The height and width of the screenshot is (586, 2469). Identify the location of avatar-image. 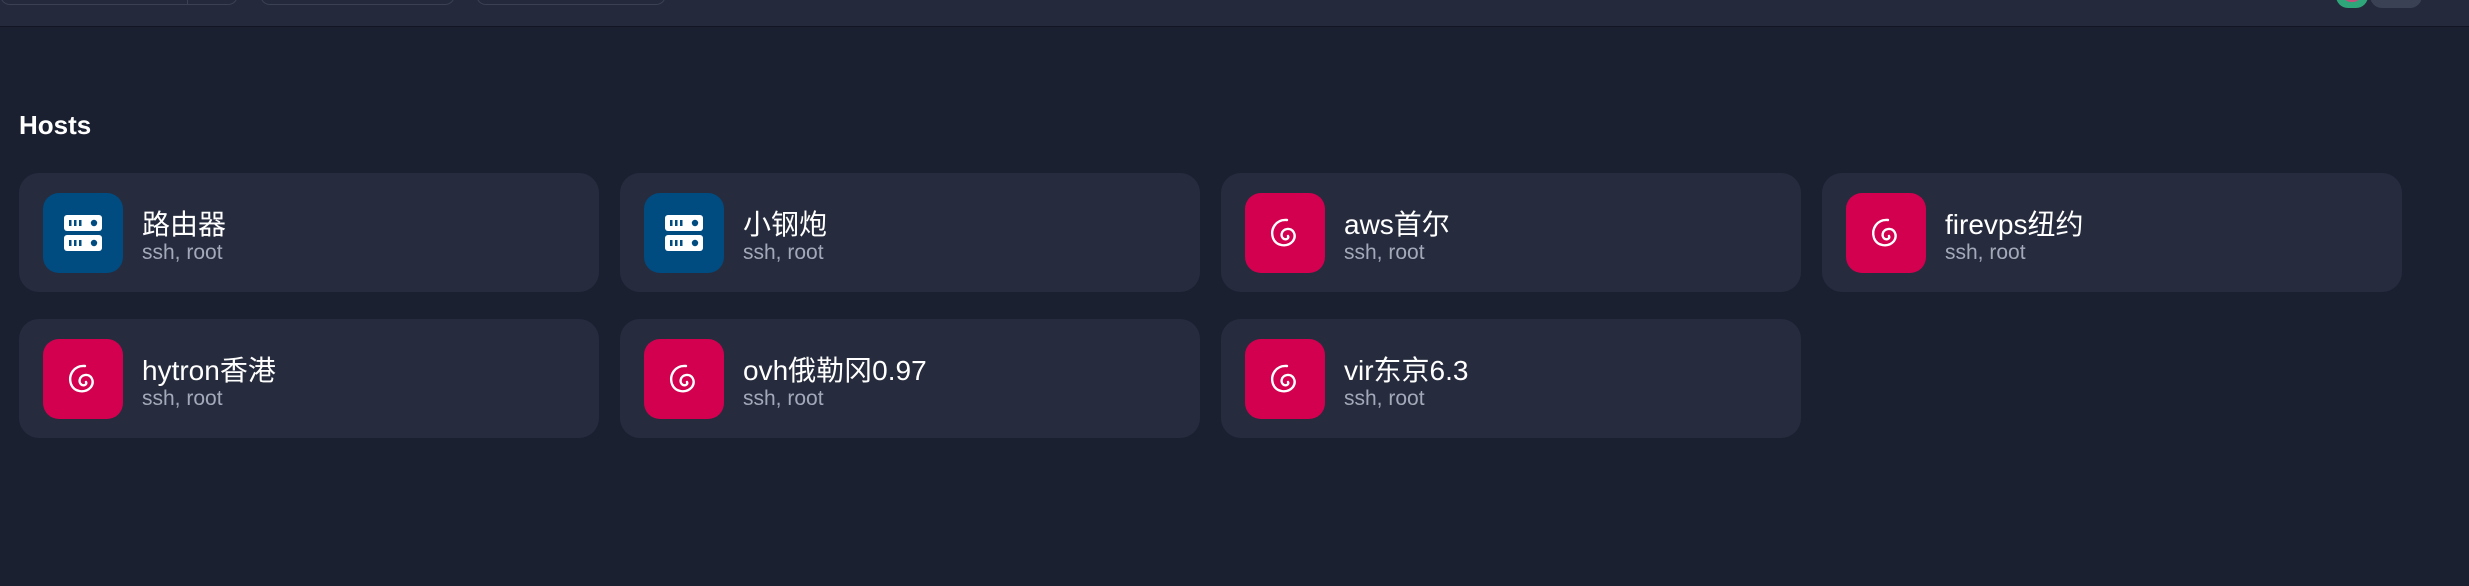
(2352, 1).